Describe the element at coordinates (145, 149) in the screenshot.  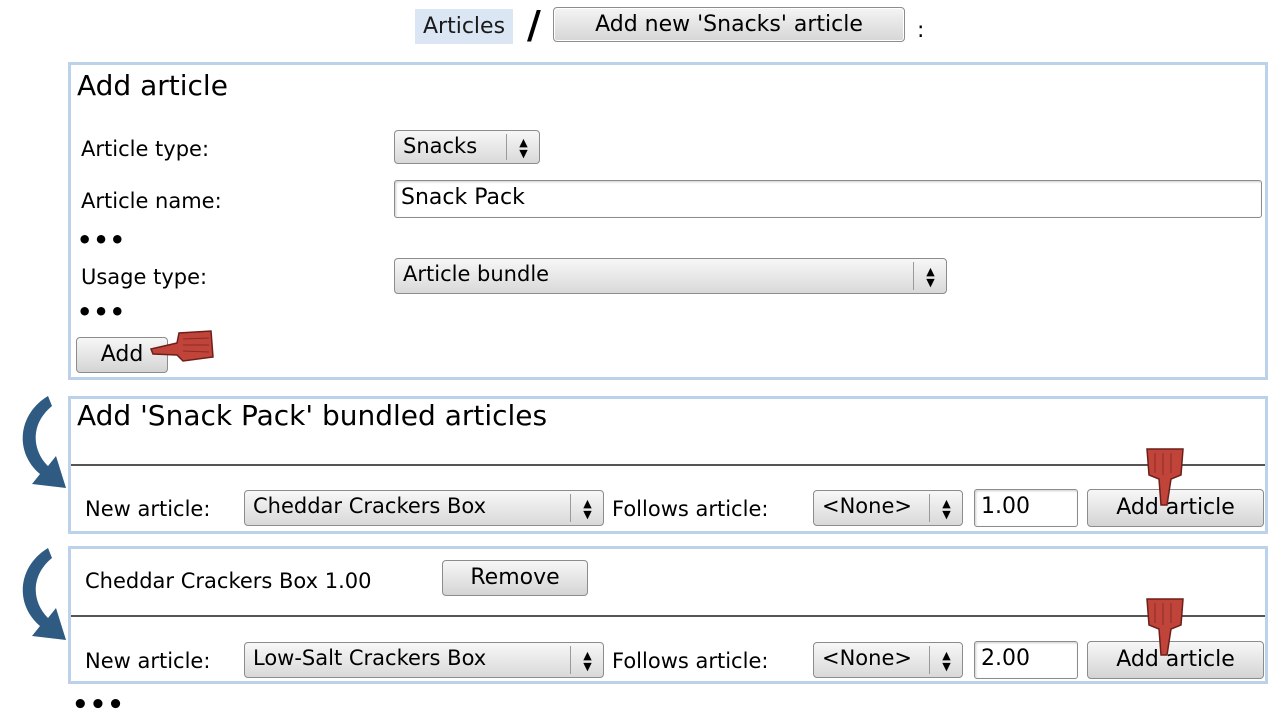
I see `article-type-label: Article type:` at that location.